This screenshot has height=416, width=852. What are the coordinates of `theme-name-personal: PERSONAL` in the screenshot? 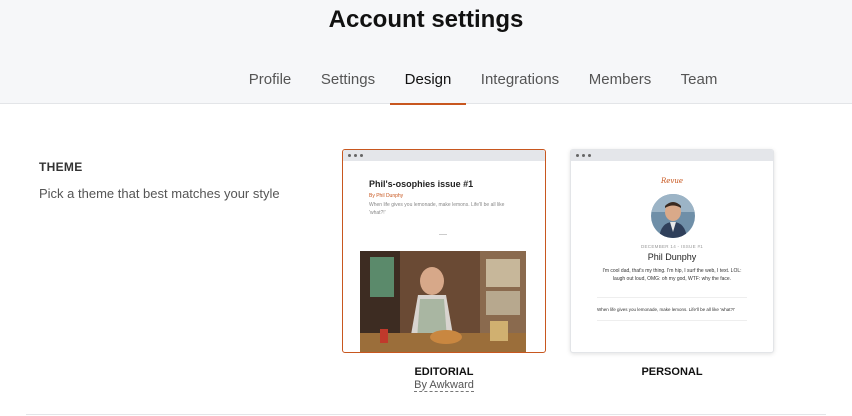 It's located at (672, 372).